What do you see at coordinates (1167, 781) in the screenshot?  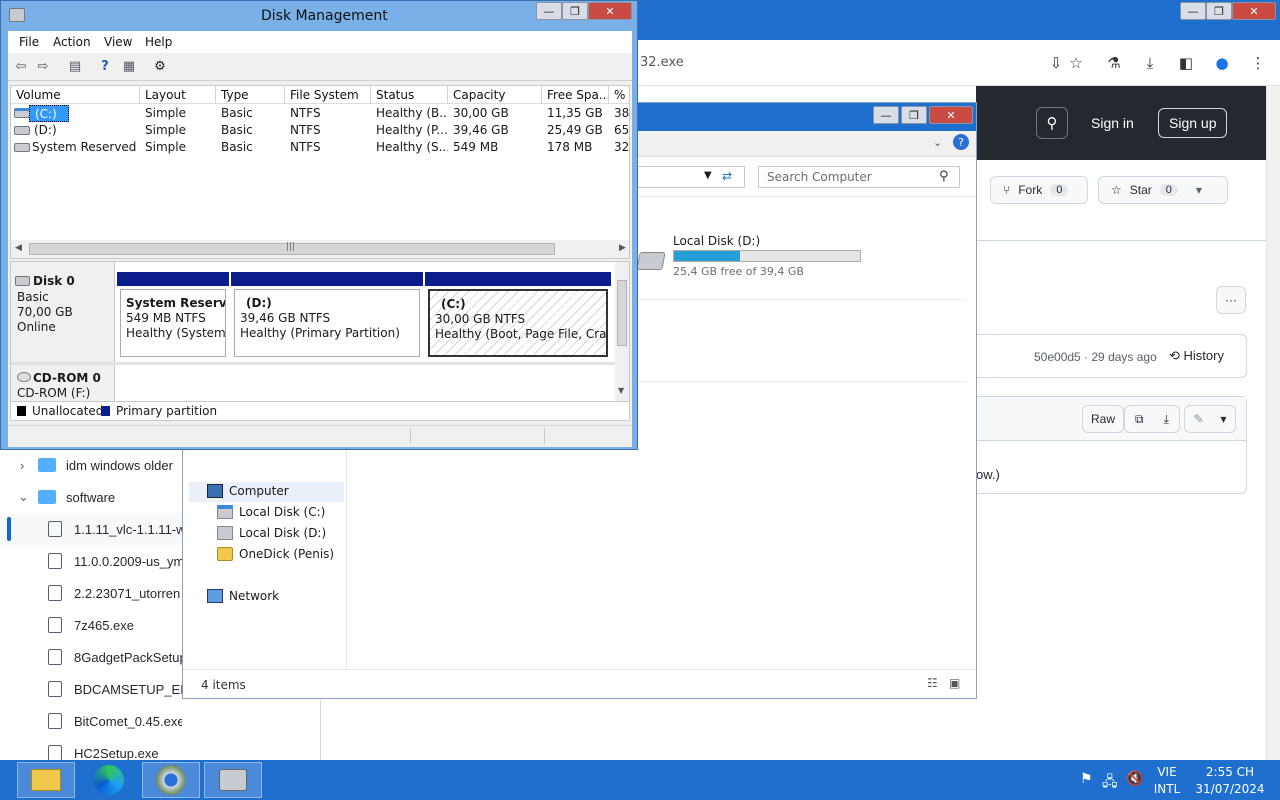 I see `language-indicator: VIE INTL` at bounding box center [1167, 781].